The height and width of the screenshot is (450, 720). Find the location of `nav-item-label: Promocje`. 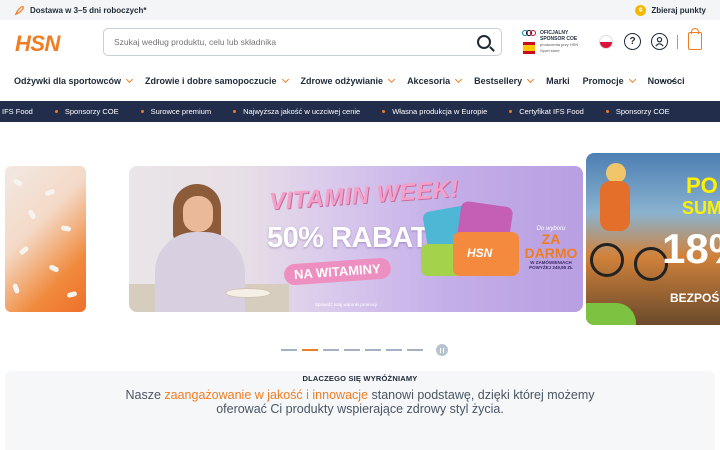

nav-item-label: Promocje is located at coordinates (603, 81).